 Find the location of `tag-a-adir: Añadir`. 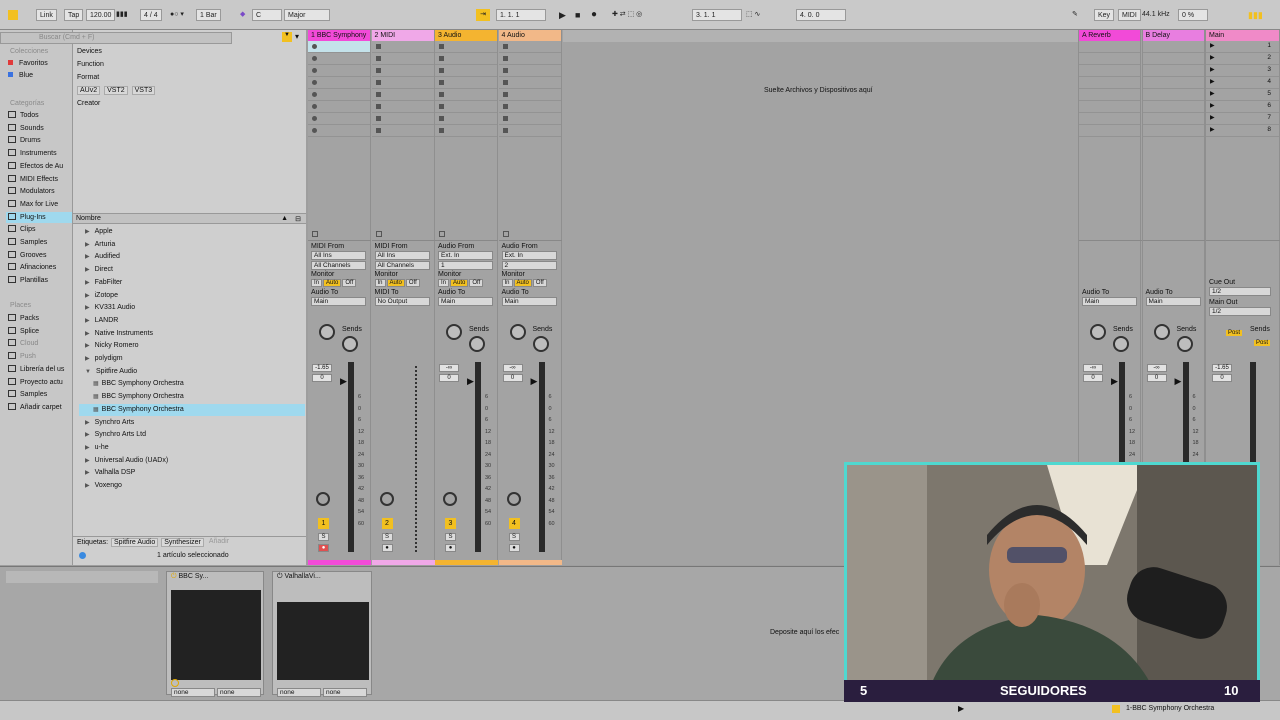

tag-a-adir: Añadir is located at coordinates (219, 542).